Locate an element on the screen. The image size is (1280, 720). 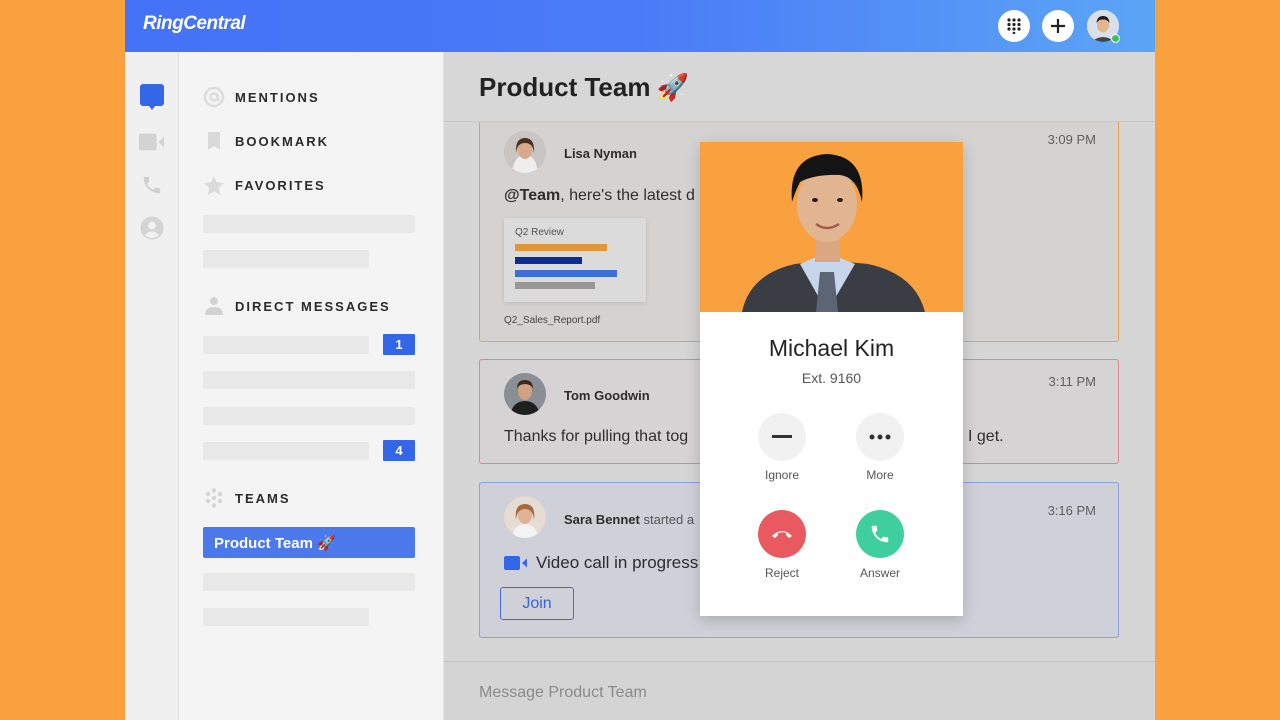
reject-button is located at coordinates (782, 534).